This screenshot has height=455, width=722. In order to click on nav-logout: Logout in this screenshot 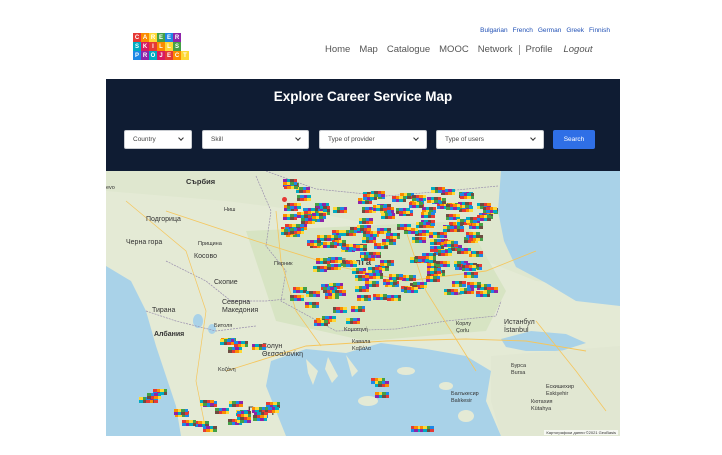, I will do `click(577, 49)`.